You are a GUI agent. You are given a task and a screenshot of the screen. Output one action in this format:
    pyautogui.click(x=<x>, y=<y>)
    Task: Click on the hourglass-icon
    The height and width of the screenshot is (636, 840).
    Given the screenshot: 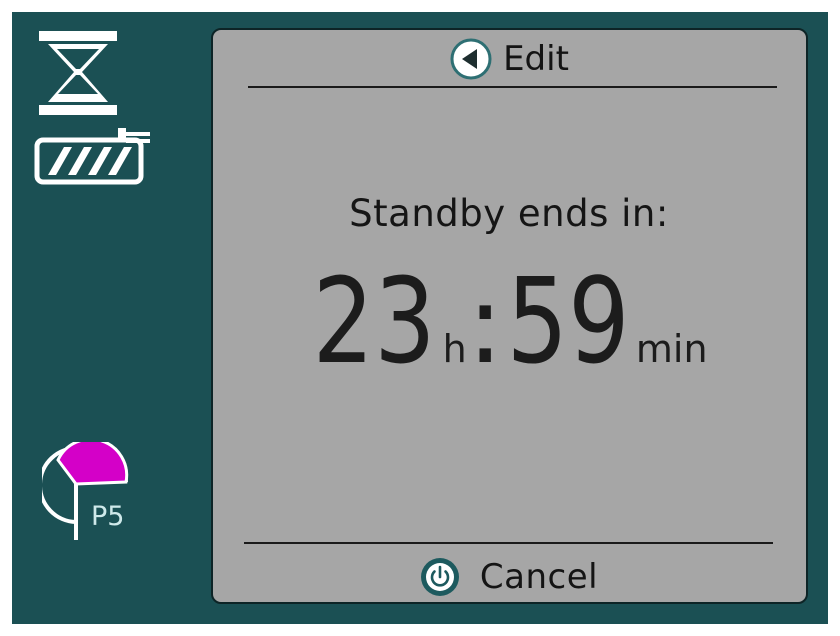 What is the action you would take?
    pyautogui.click(x=78, y=73)
    